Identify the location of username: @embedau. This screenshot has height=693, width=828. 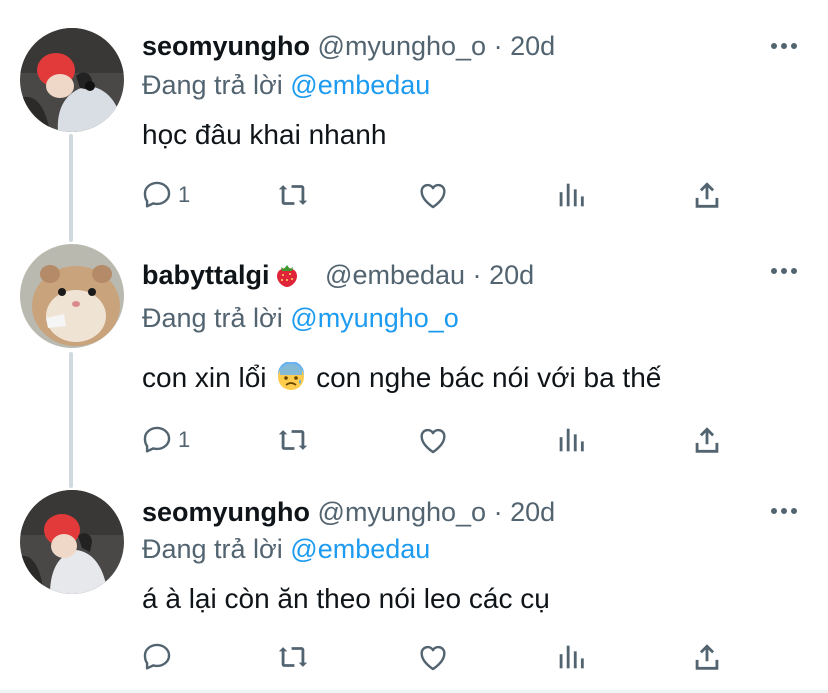
(395, 275).